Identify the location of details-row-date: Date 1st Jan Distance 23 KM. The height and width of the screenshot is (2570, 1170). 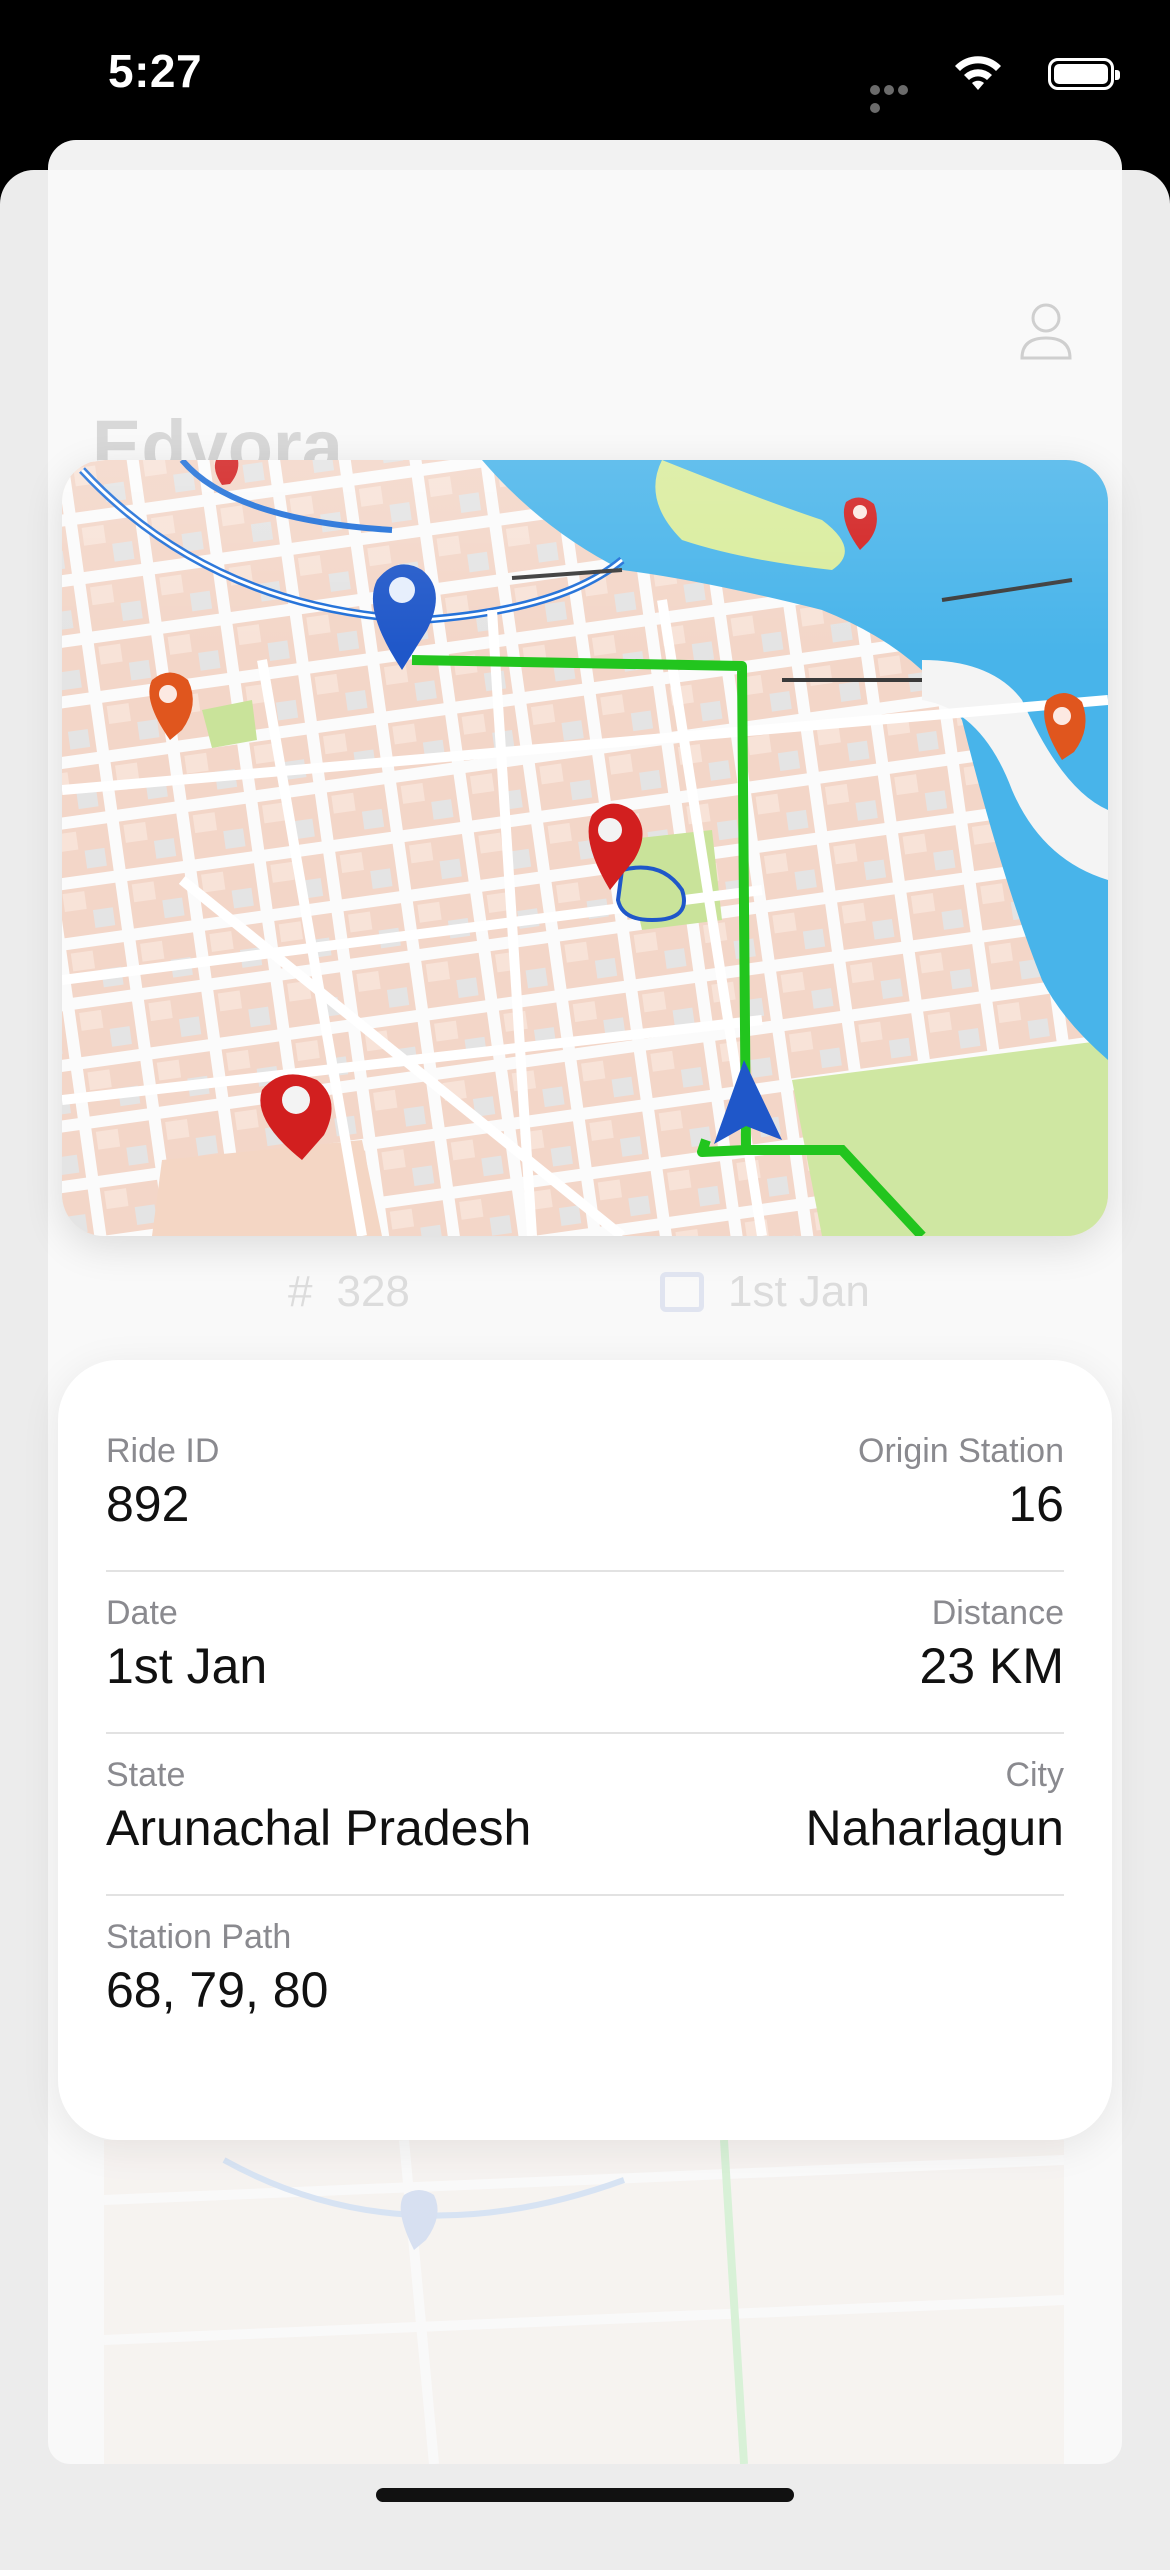
(585, 1608).